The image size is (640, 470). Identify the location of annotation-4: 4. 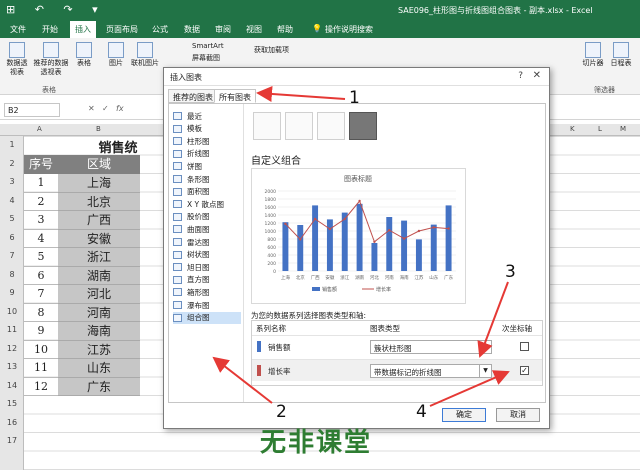
(421, 412).